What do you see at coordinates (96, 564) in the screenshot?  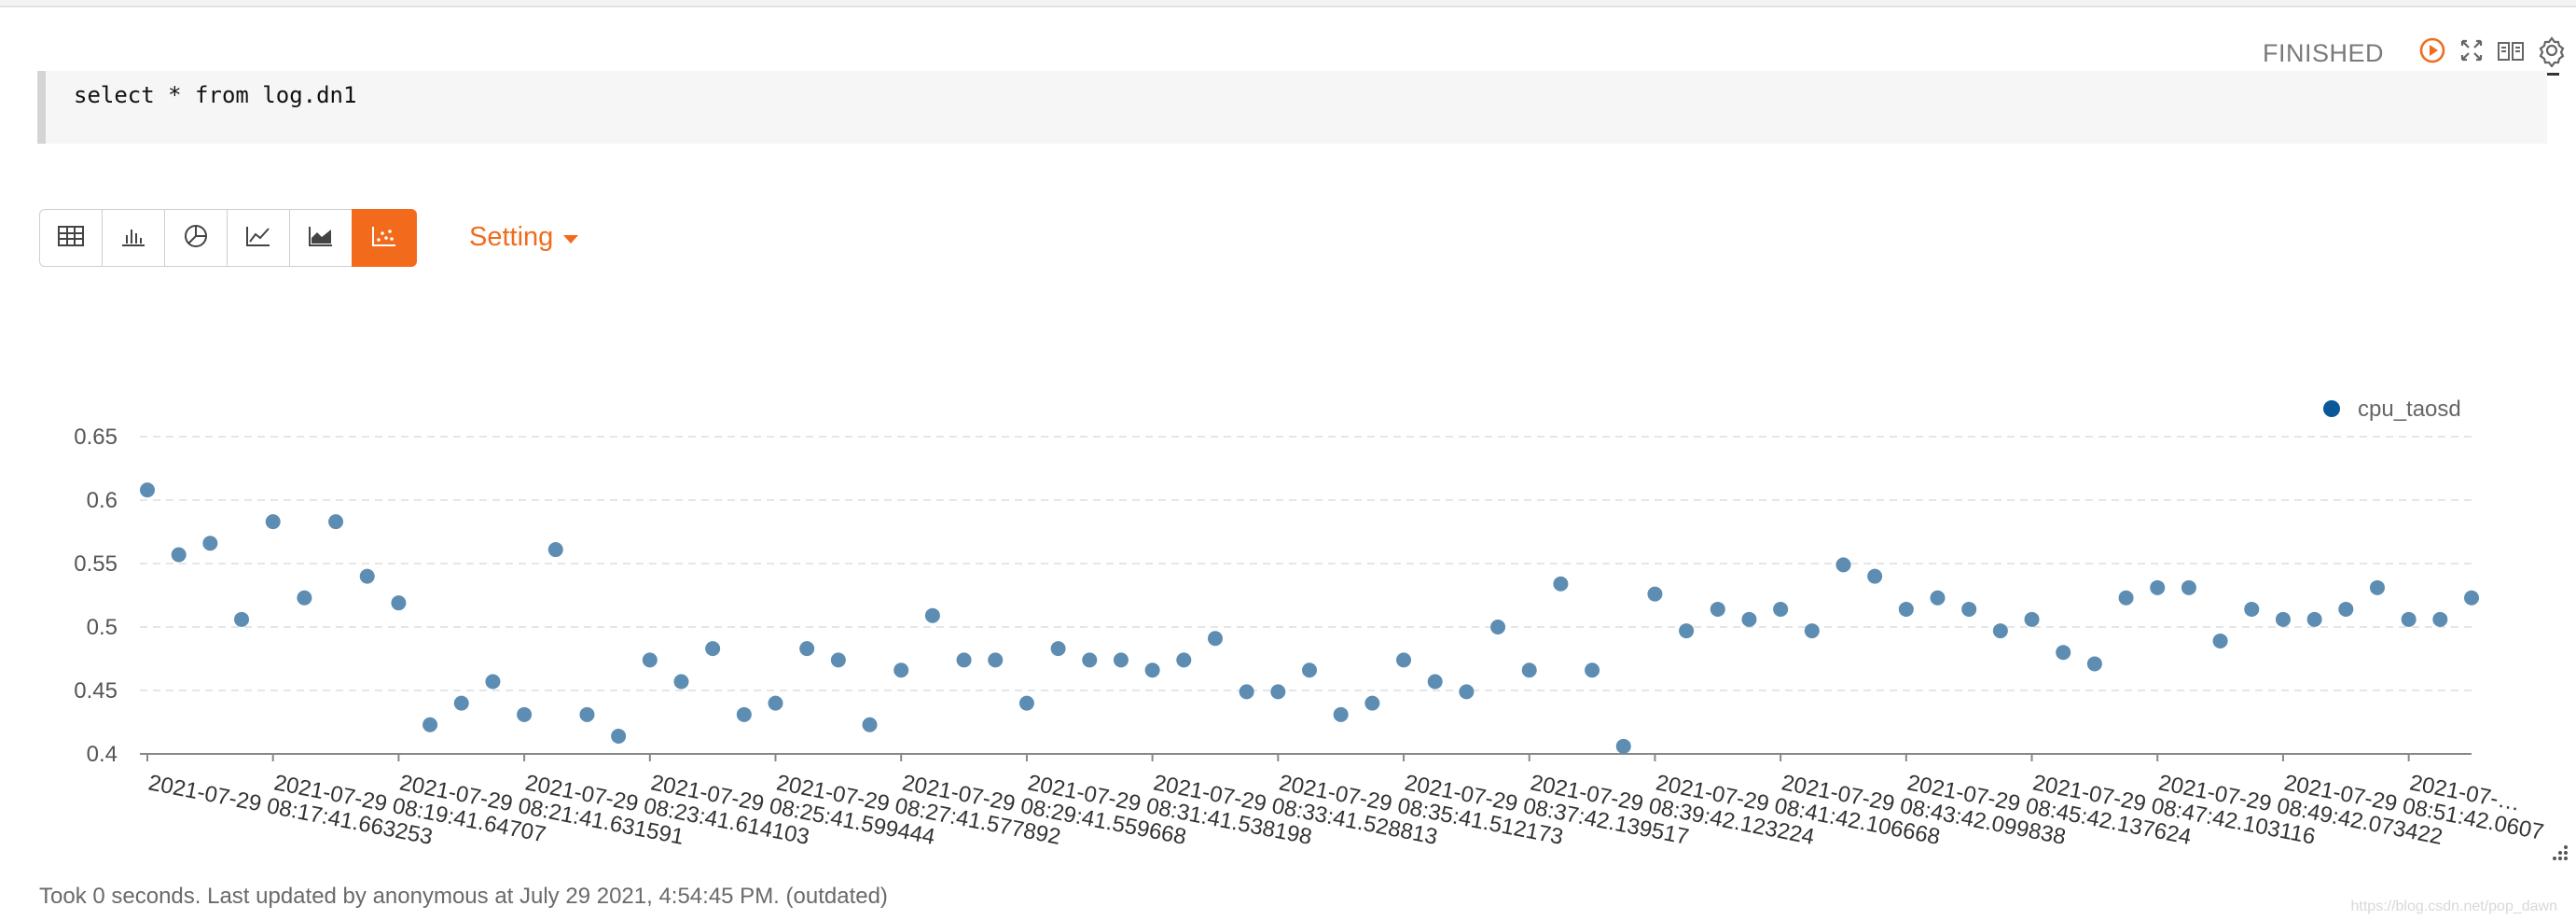 I see `y-tick-label: 0.55` at bounding box center [96, 564].